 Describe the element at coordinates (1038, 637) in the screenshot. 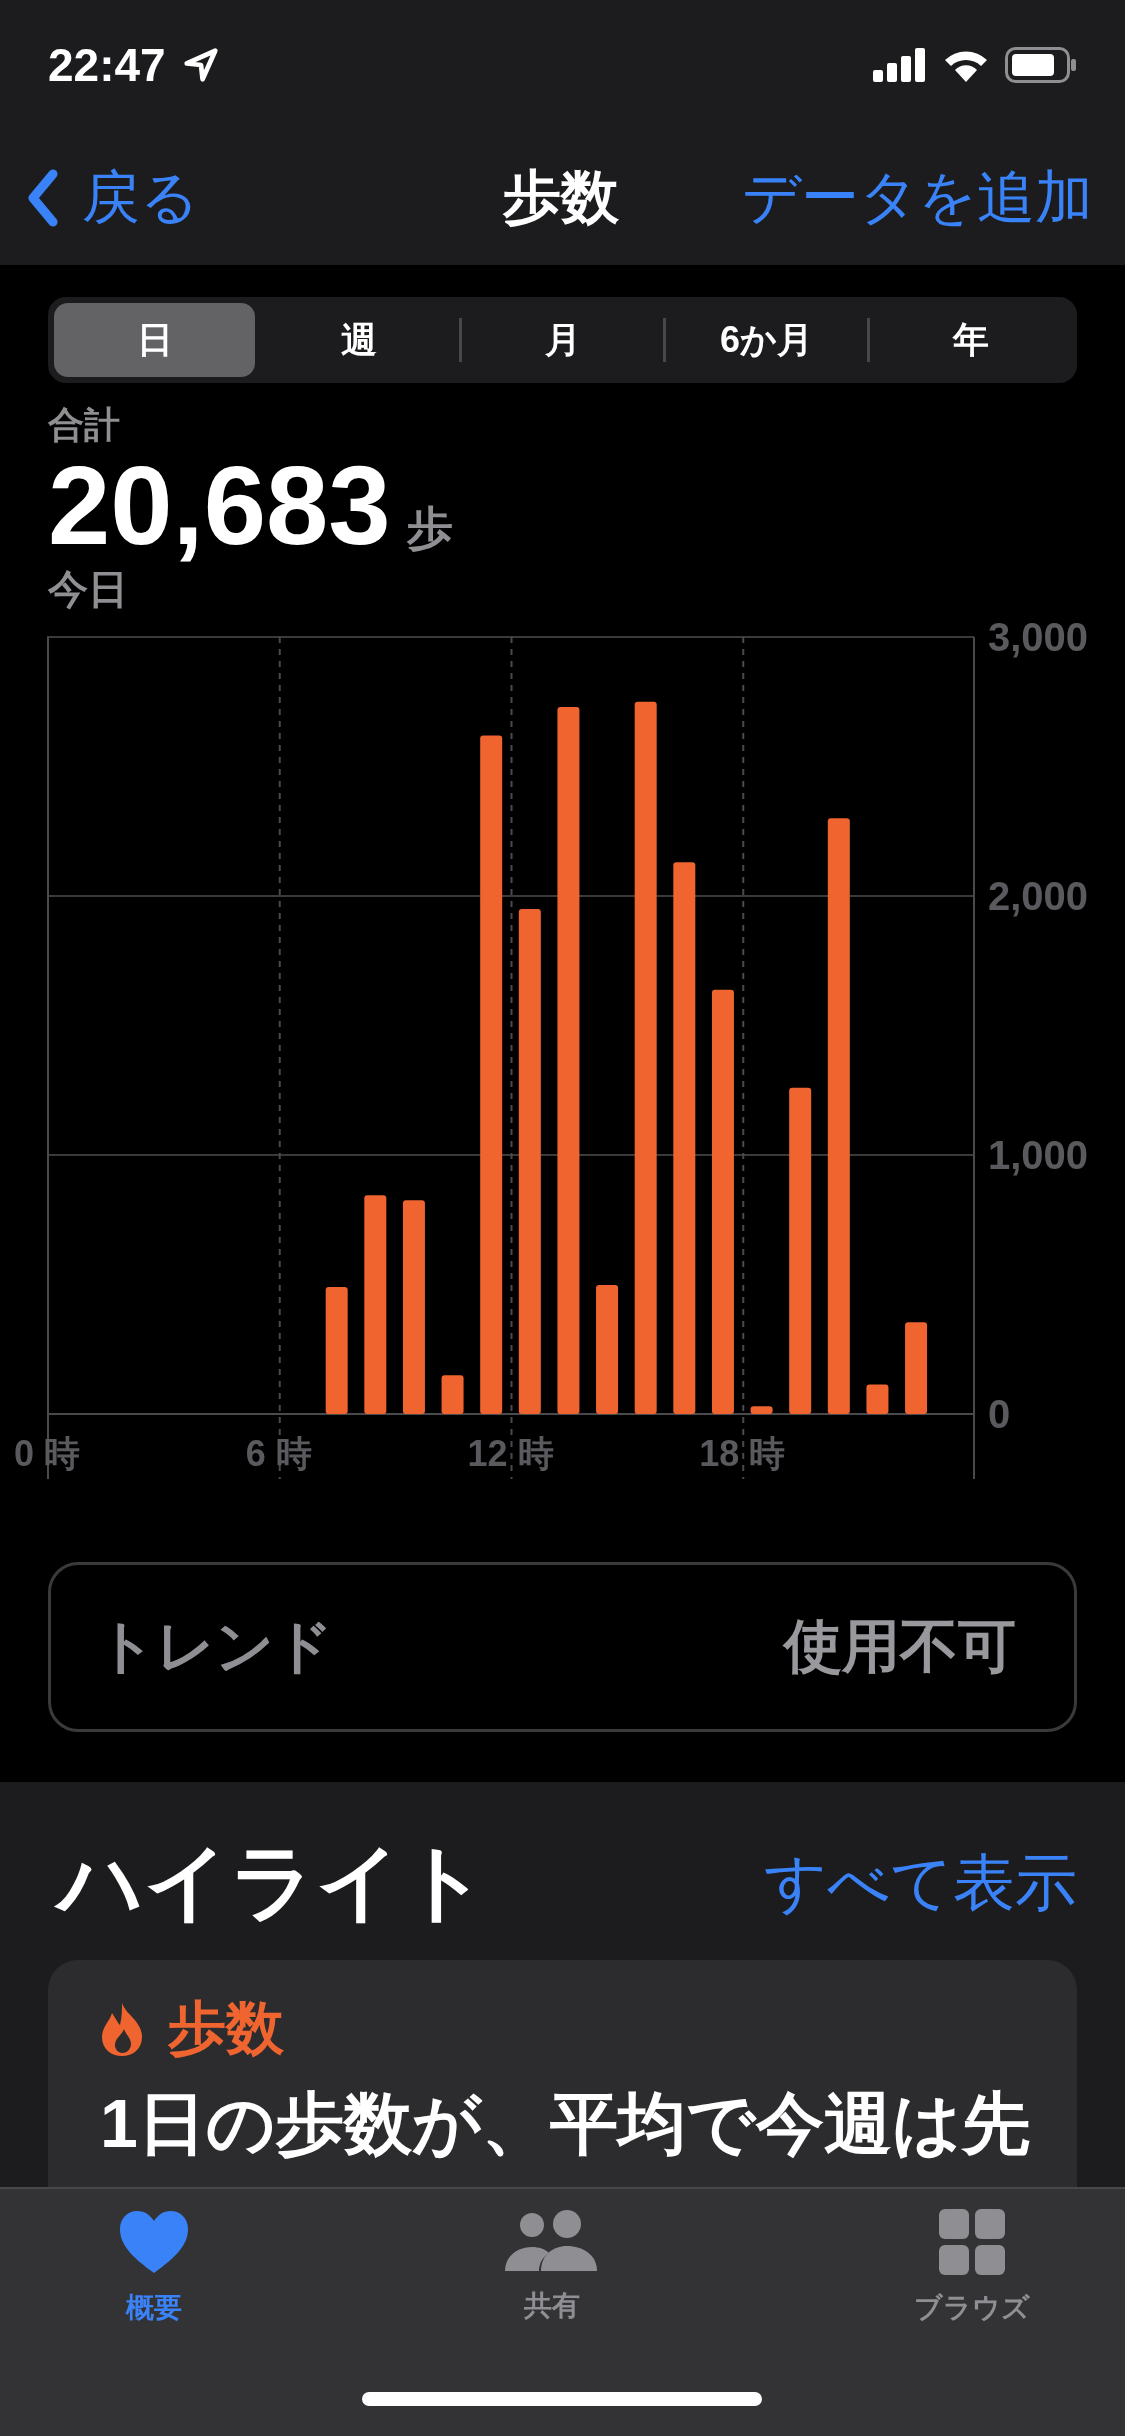

I see `y-axis-label: 3,000` at that location.